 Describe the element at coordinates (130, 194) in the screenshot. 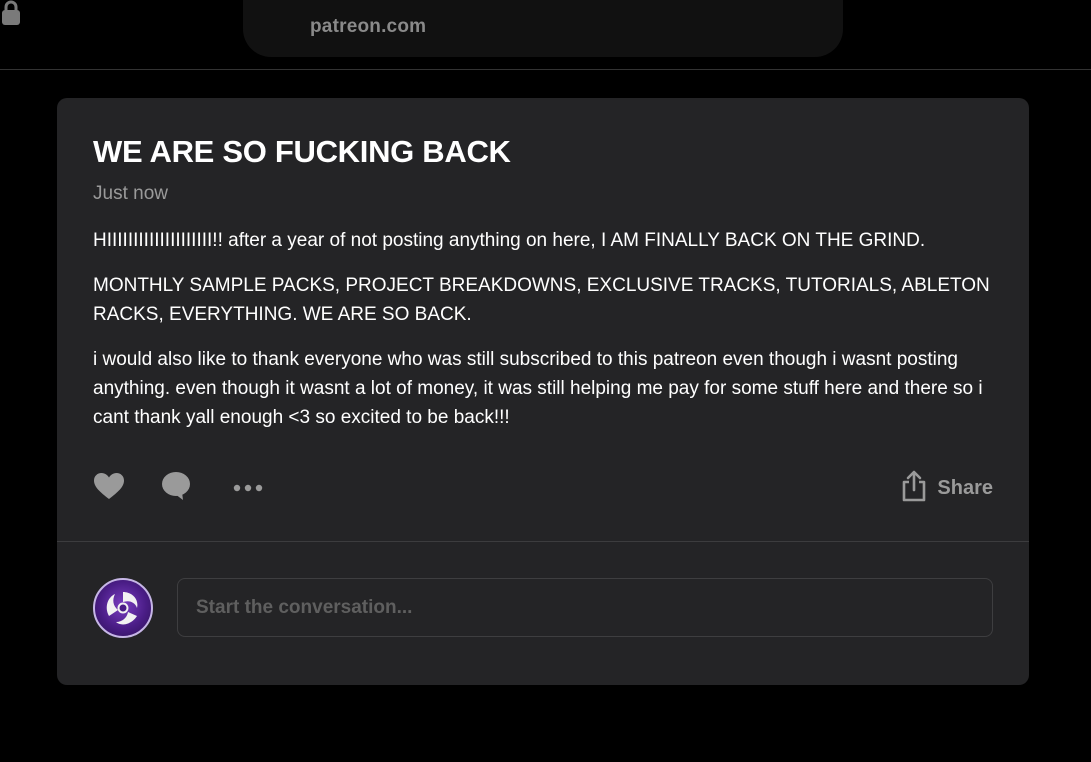

I see `post-timestamp: Just now` at that location.